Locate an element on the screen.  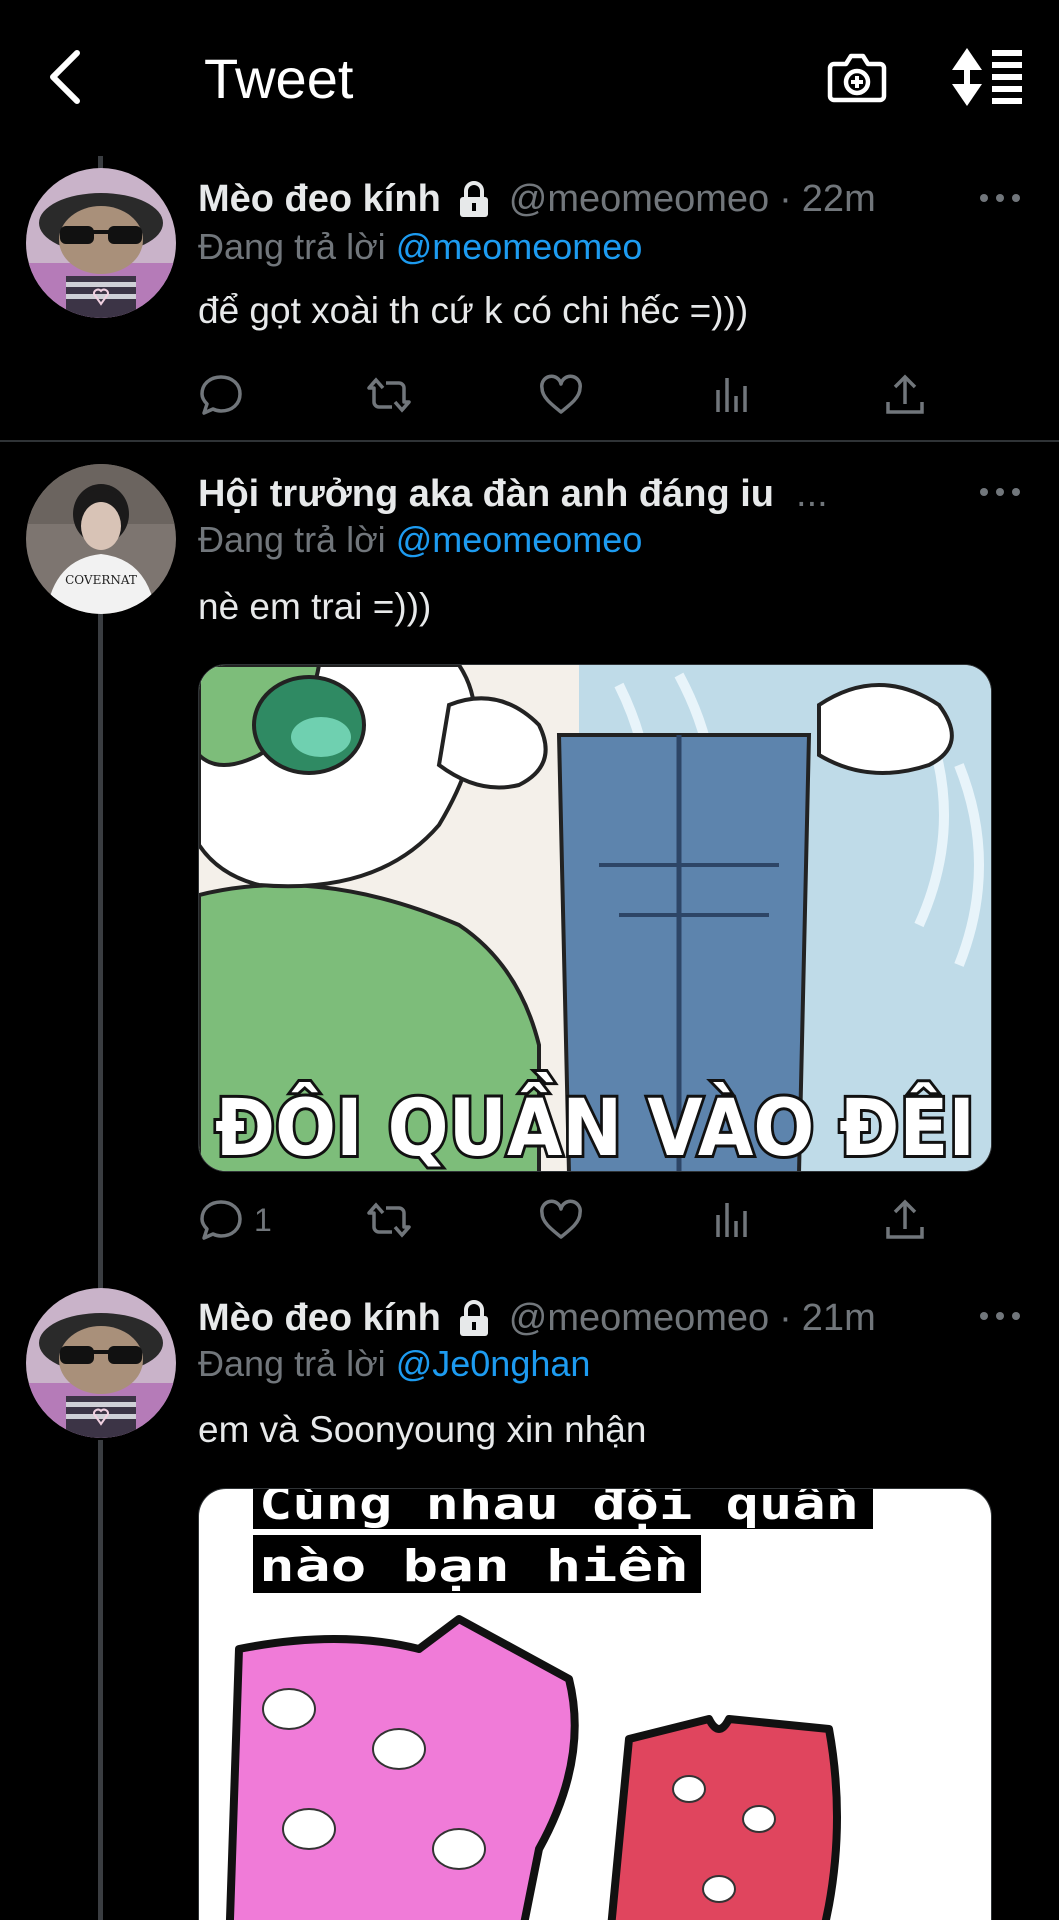
tweet-actions is located at coordinates (568, 395).